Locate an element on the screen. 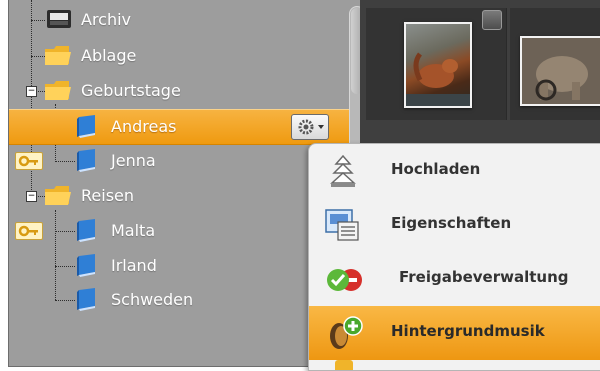  photo-select-checkbox is located at coordinates (492, 20).